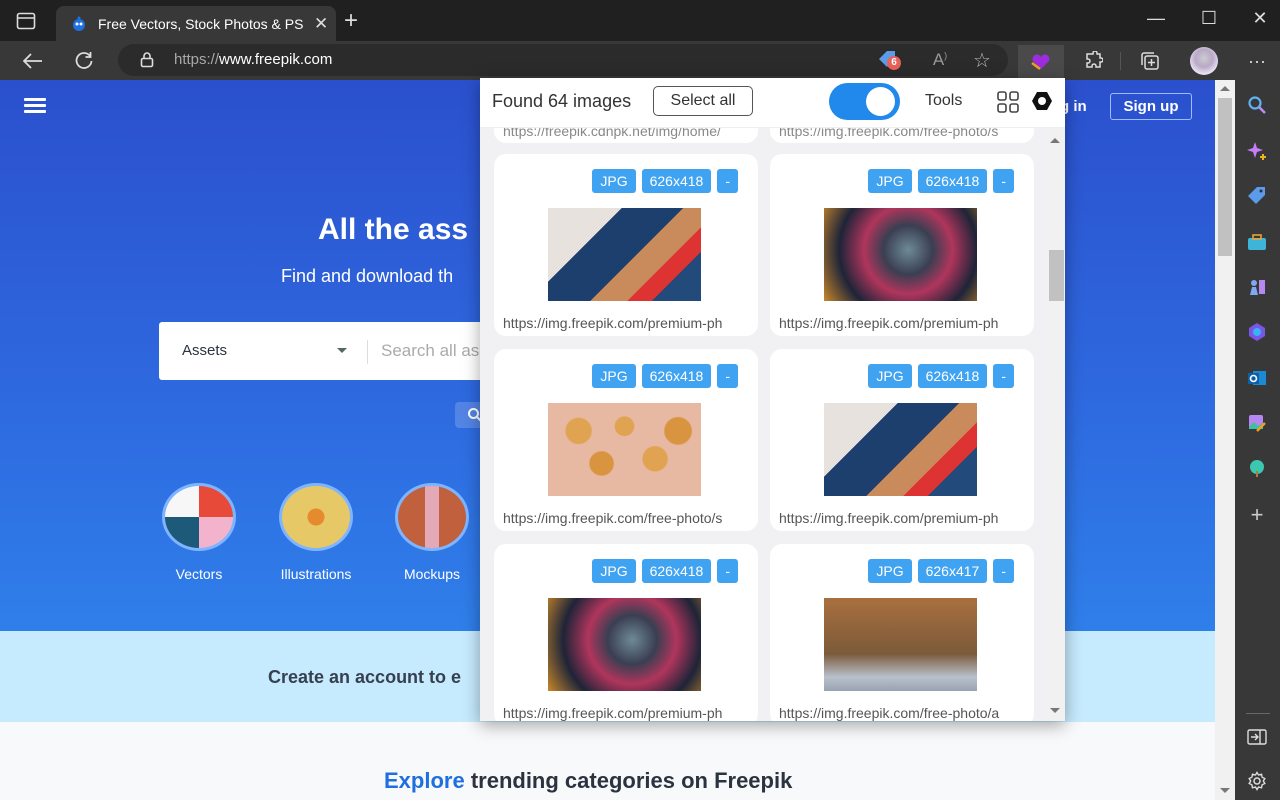  I want to click on category-mockups: Mockups, so click(432, 532).